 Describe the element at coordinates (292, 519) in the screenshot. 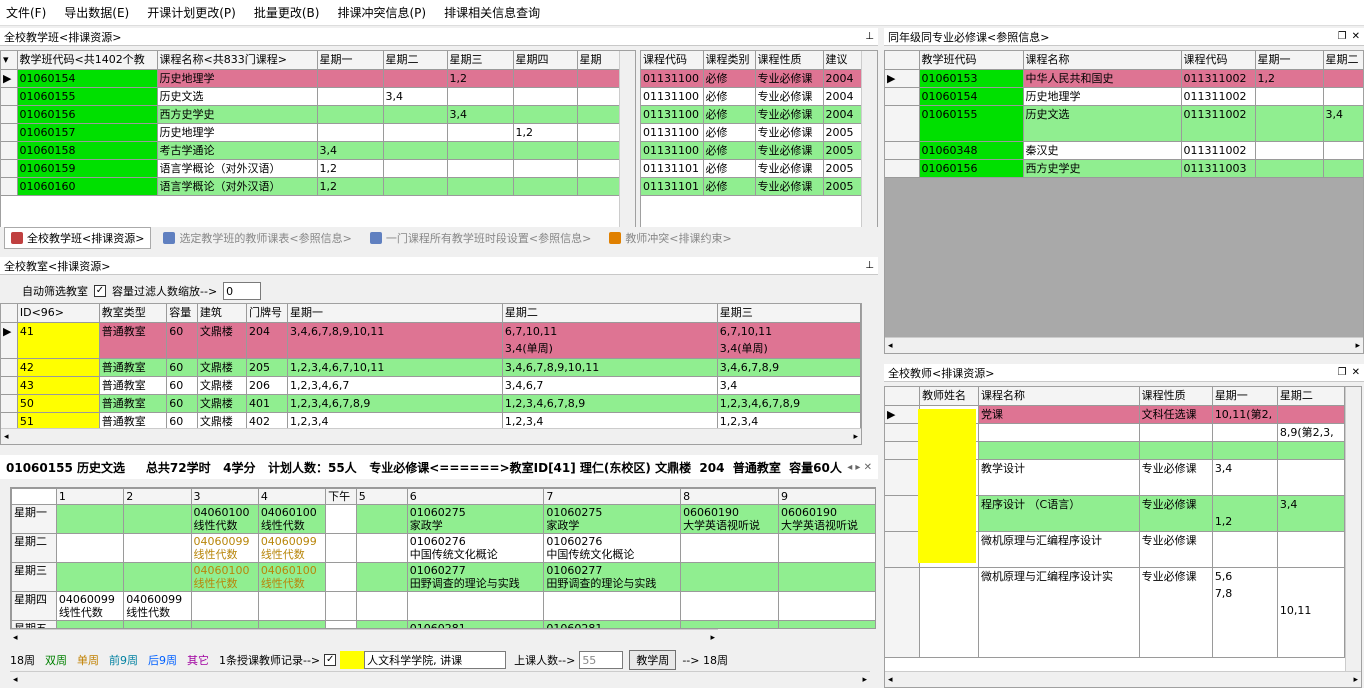

I see `schedule-cell: 04060100 线性代数` at that location.